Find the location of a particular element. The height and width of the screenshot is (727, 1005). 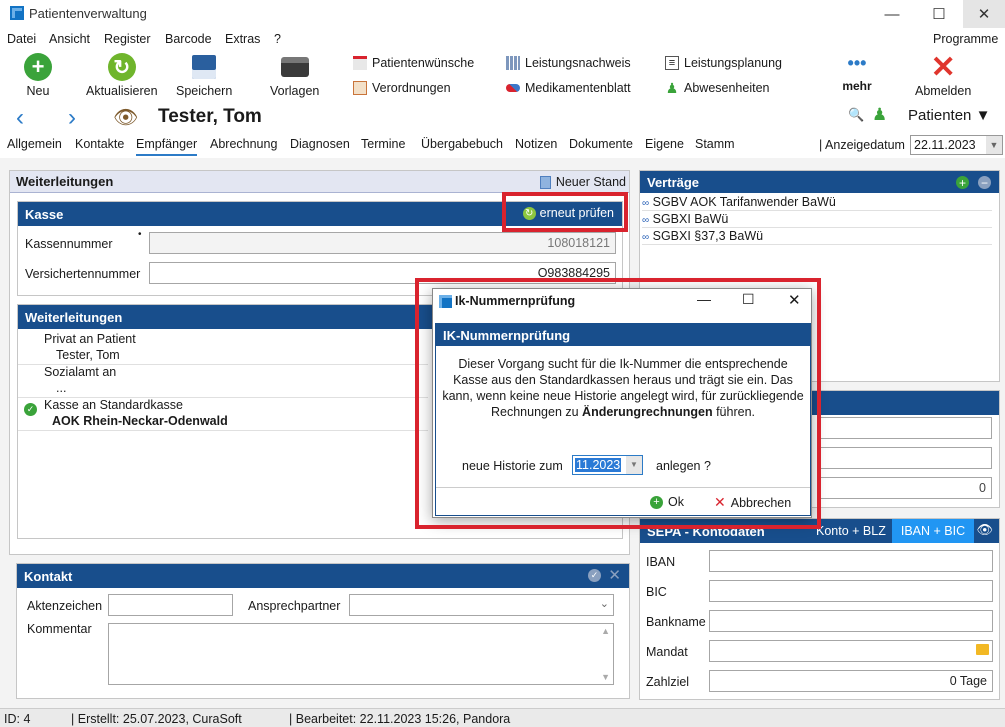

menu-datei: Datei is located at coordinates (21, 39).